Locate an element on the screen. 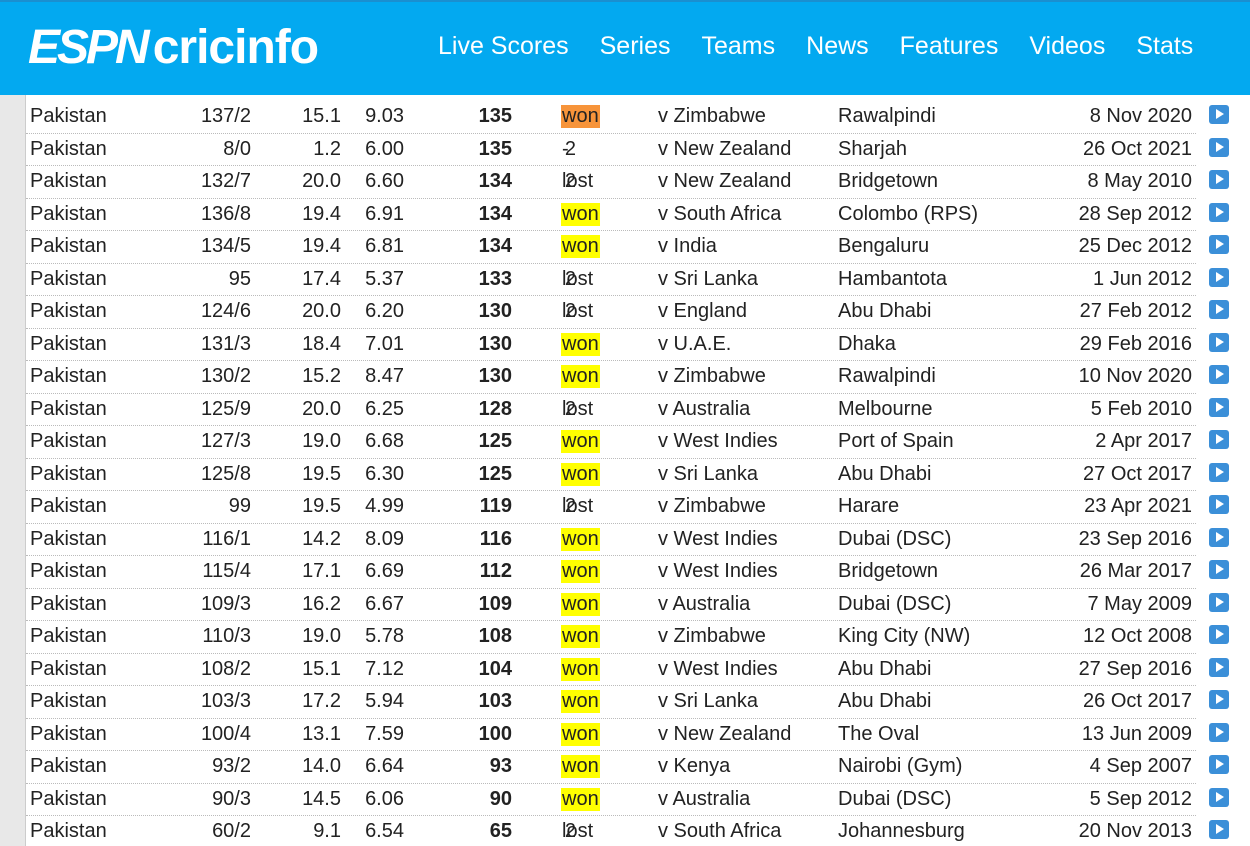 The width and height of the screenshot is (1250, 846). nav-teams: Teams is located at coordinates (739, 46).